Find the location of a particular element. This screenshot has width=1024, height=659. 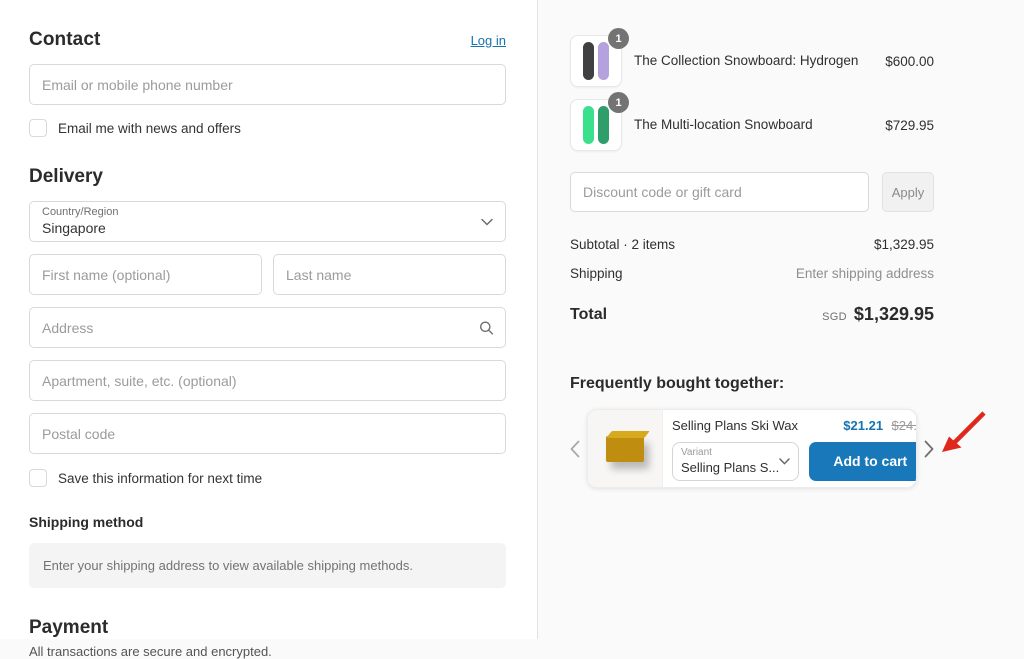

search-icon is located at coordinates (486, 327).